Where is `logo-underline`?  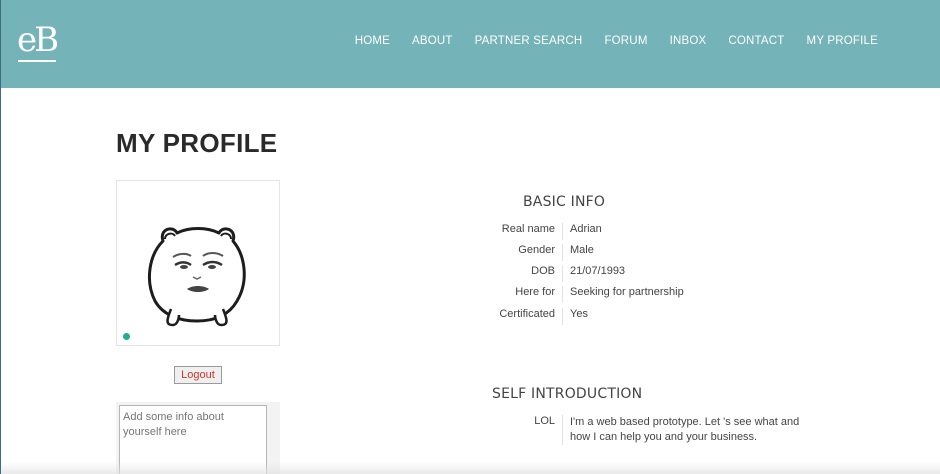 logo-underline is located at coordinates (37, 61).